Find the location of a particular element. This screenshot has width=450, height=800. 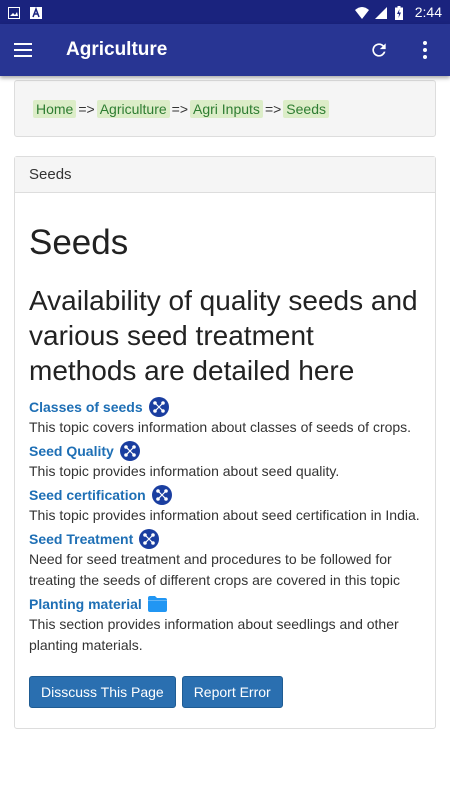

action-buttons: Disscuss This Page Report Error is located at coordinates (225, 692).